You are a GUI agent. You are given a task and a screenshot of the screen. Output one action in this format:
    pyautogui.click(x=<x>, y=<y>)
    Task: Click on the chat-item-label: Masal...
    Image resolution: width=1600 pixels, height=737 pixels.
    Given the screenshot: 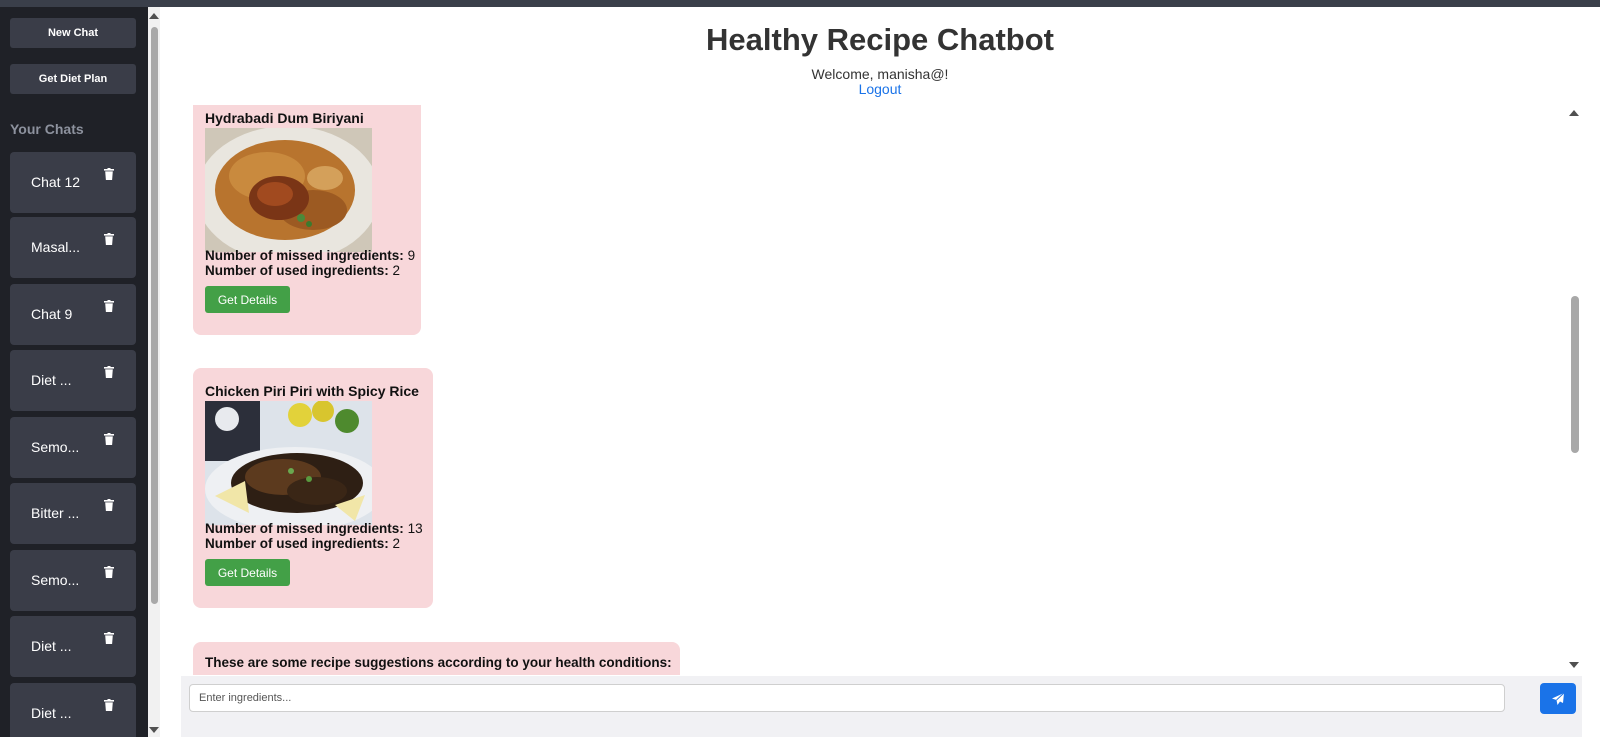 What is the action you would take?
    pyautogui.click(x=56, y=247)
    